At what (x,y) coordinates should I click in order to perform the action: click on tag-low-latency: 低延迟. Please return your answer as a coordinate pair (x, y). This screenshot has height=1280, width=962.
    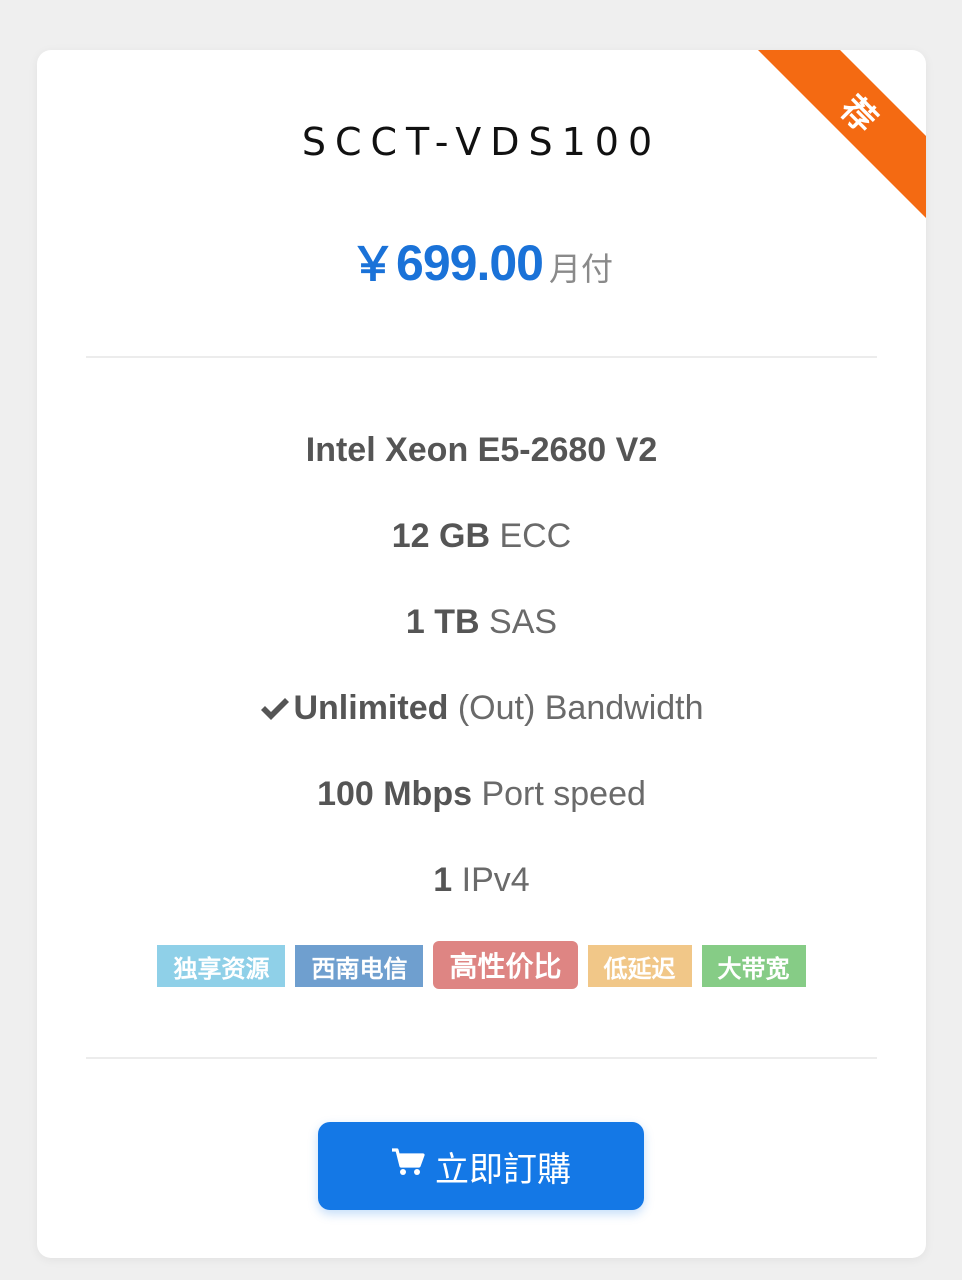
    Looking at the image, I should click on (639, 966).